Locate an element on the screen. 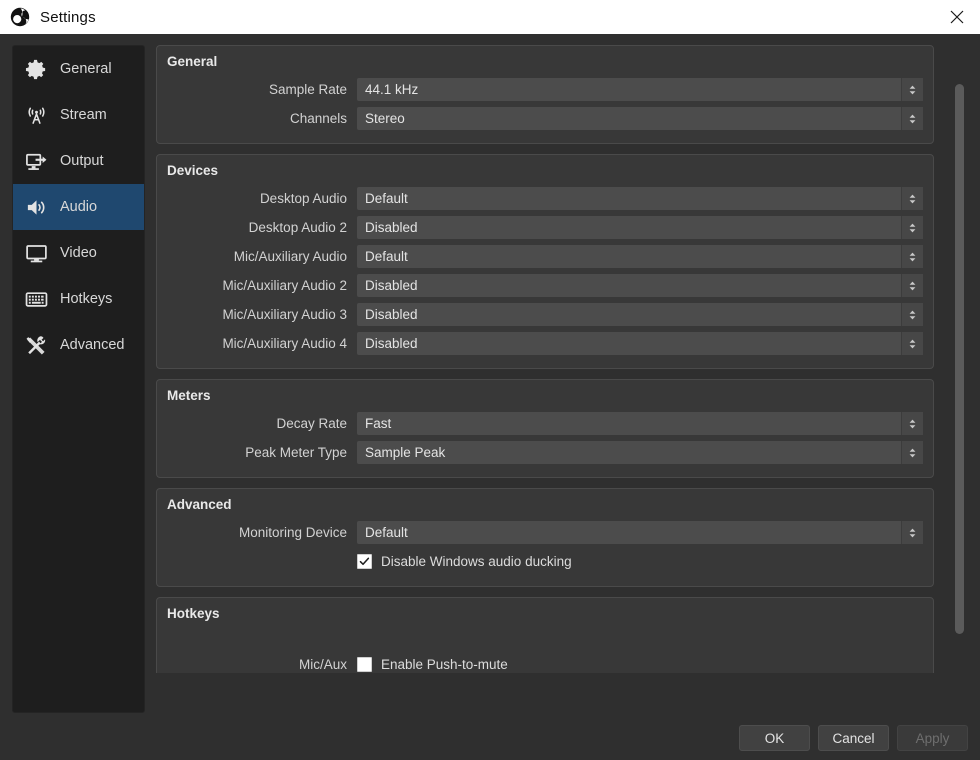 Image resolution: width=980 pixels, height=760 pixels. row-label: Mic/Auxiliary Audio is located at coordinates (290, 256).